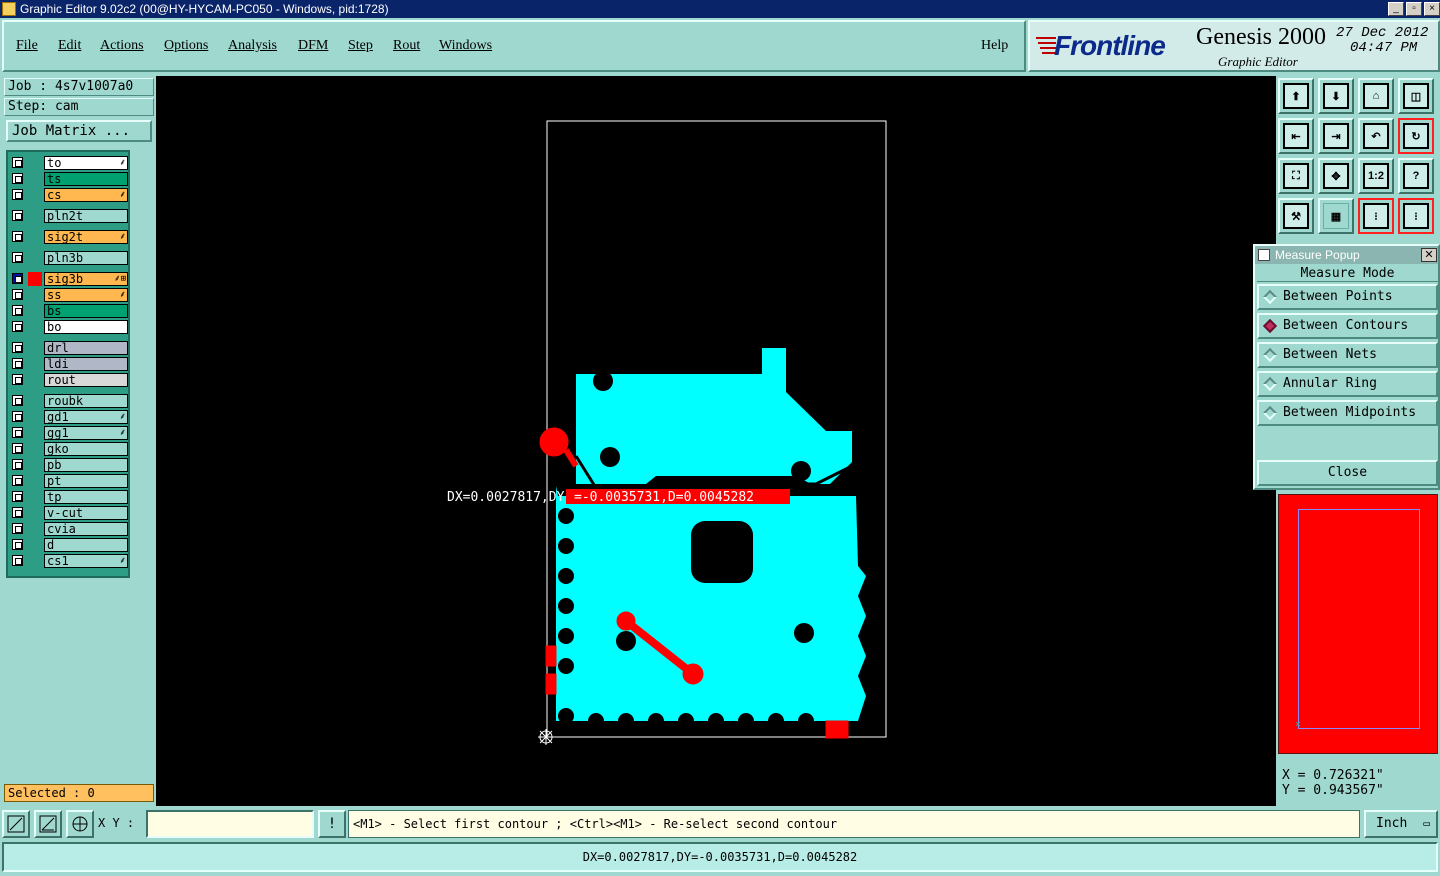 The image size is (1440, 876). I want to click on layer-name: d, so click(86, 545).